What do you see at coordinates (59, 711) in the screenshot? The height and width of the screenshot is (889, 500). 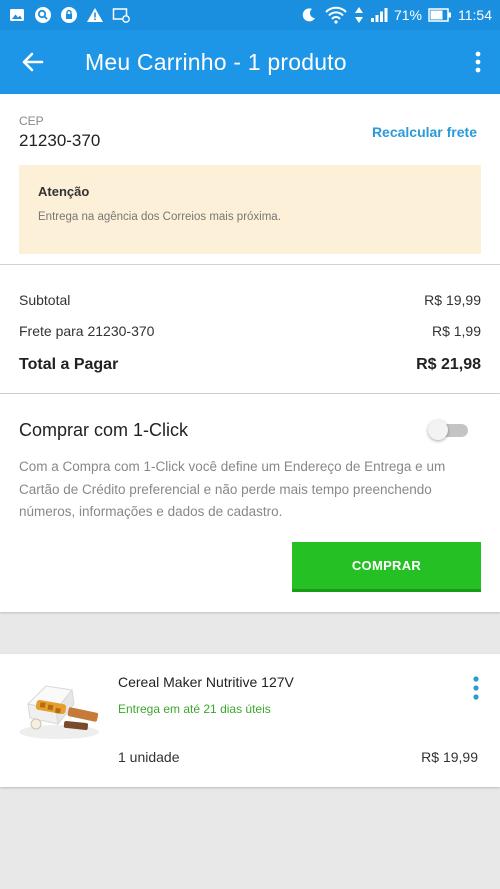 I see `product-image` at bounding box center [59, 711].